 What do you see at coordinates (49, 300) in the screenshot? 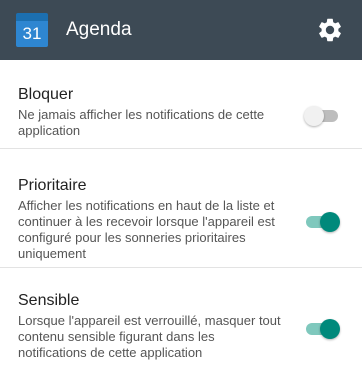
I see `setting-sensitive-title: Sensible` at bounding box center [49, 300].